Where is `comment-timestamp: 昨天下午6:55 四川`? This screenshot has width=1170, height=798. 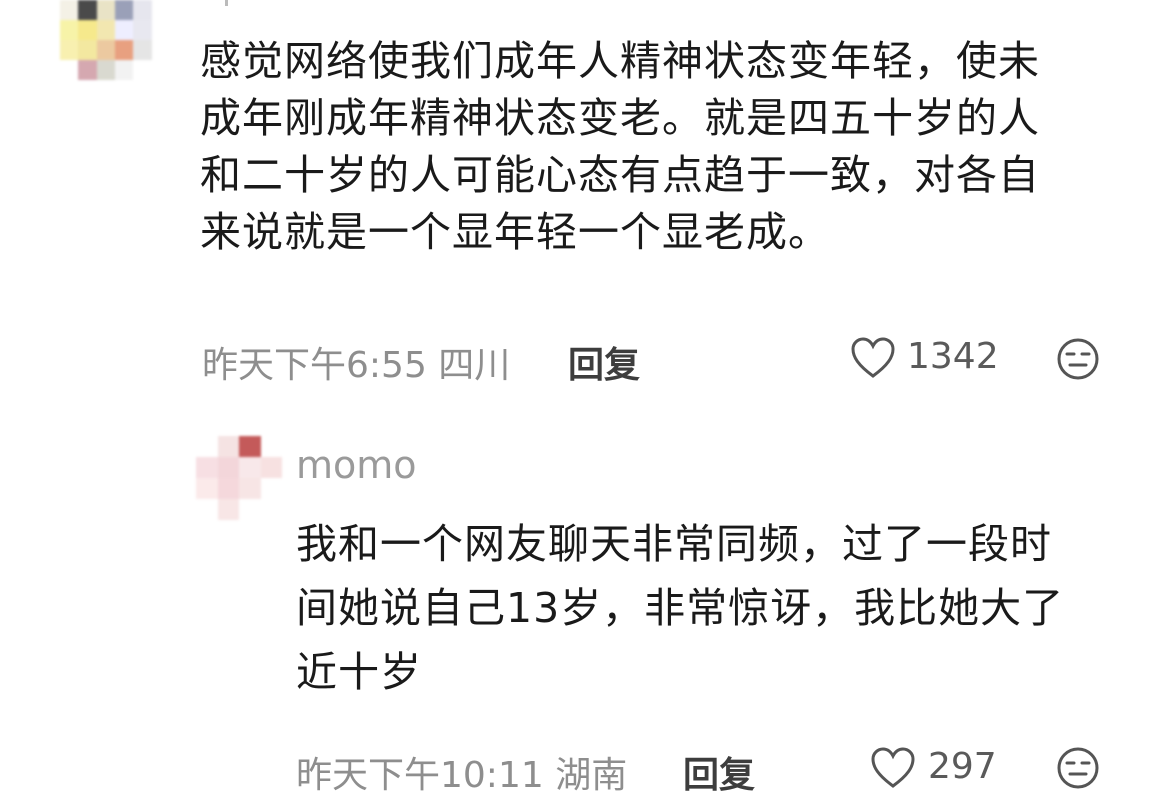 comment-timestamp: 昨天下午6:55 四川 is located at coordinates (356, 362).